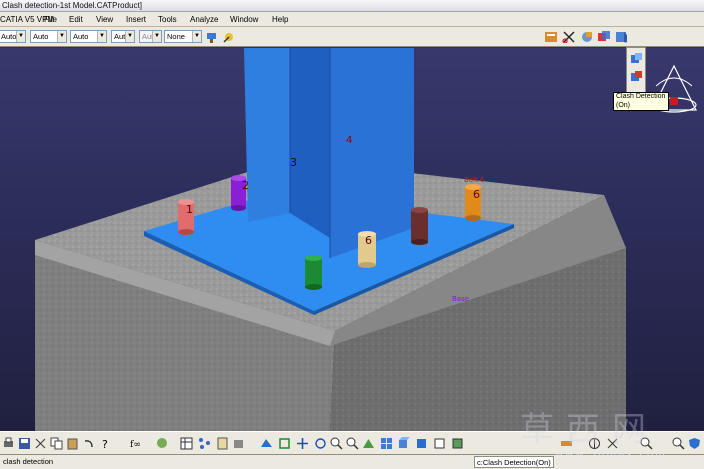  I want to click on menu-tools: Tools, so click(167, 19).